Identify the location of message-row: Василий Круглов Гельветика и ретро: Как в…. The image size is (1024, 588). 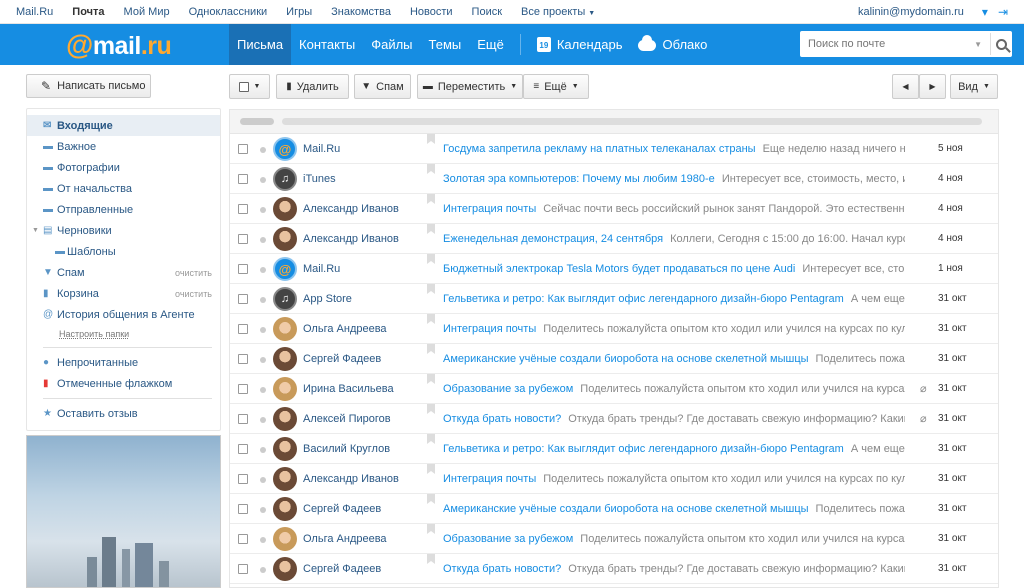
(614, 449).